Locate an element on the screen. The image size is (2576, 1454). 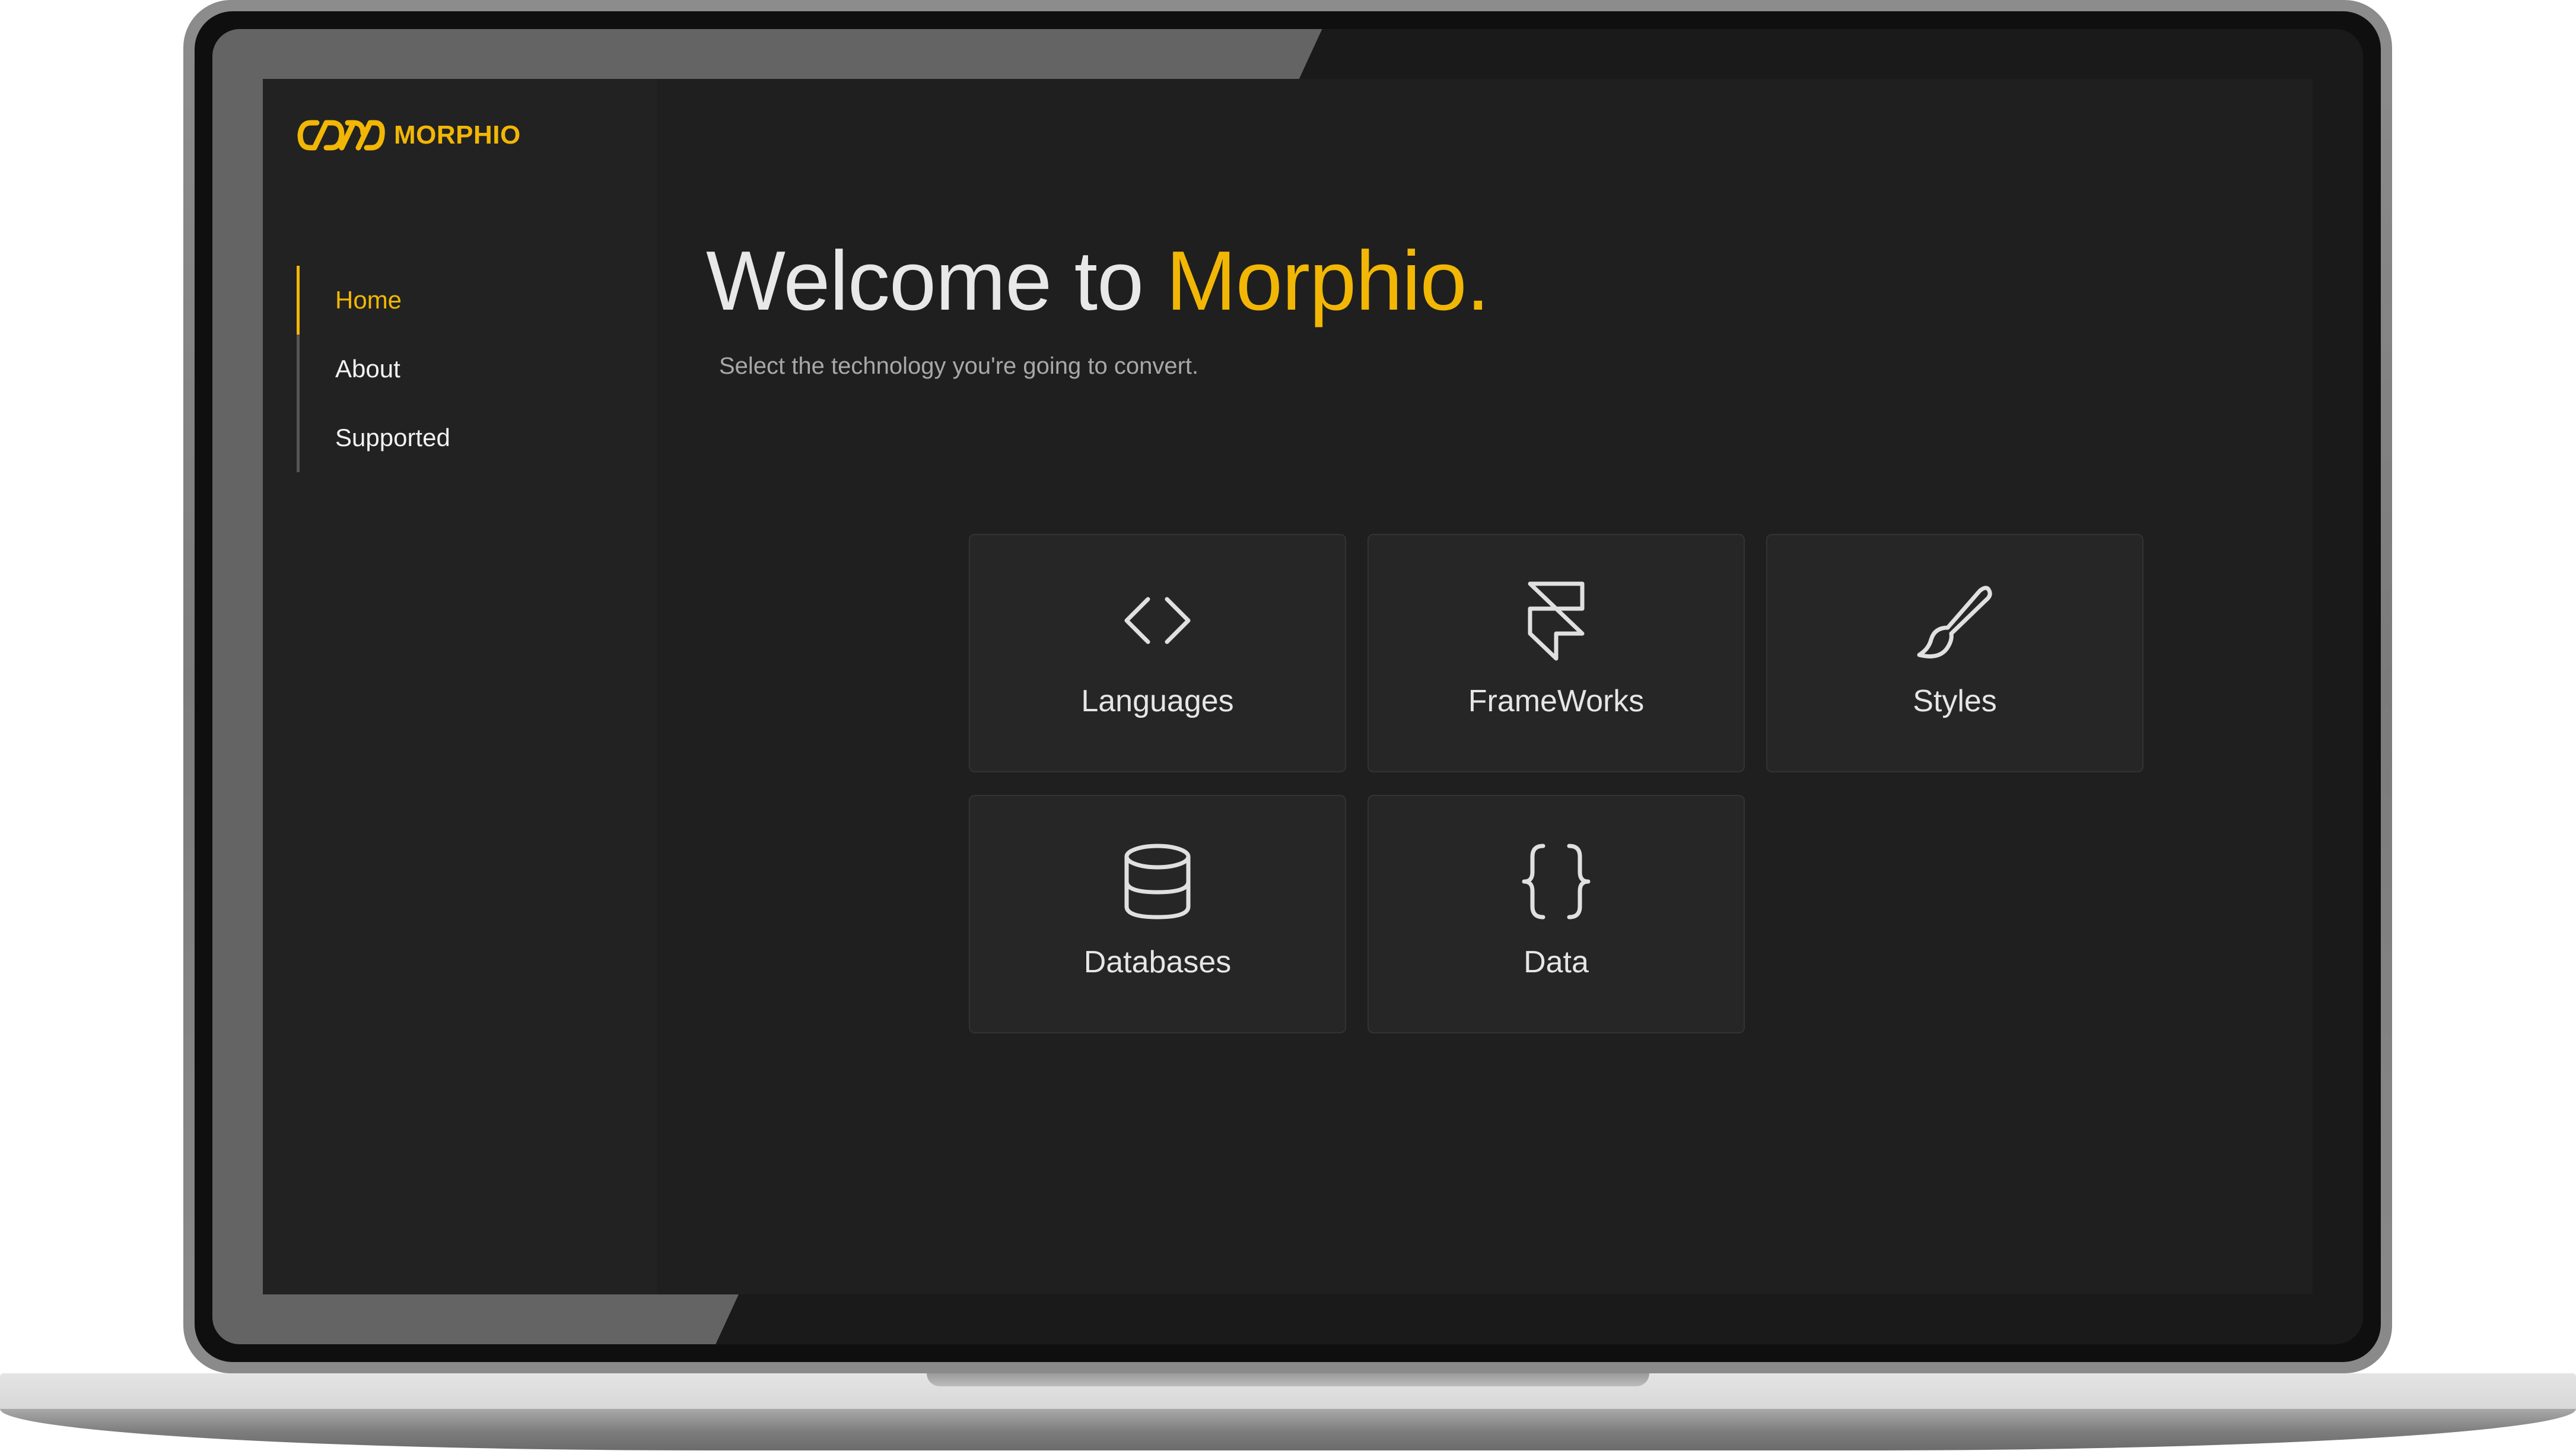
database-icon is located at coordinates (1157, 881).